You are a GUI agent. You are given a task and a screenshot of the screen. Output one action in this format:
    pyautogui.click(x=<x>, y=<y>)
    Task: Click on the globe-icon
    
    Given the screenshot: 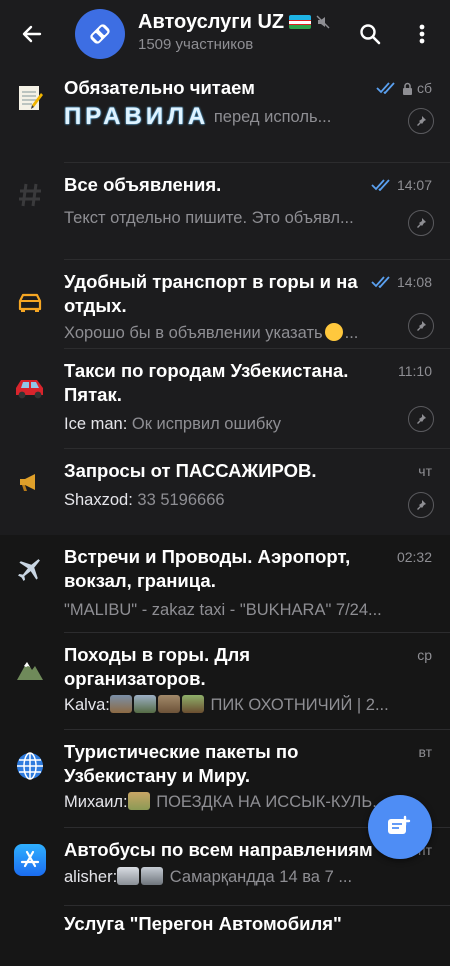 What is the action you would take?
    pyautogui.click(x=30, y=766)
    